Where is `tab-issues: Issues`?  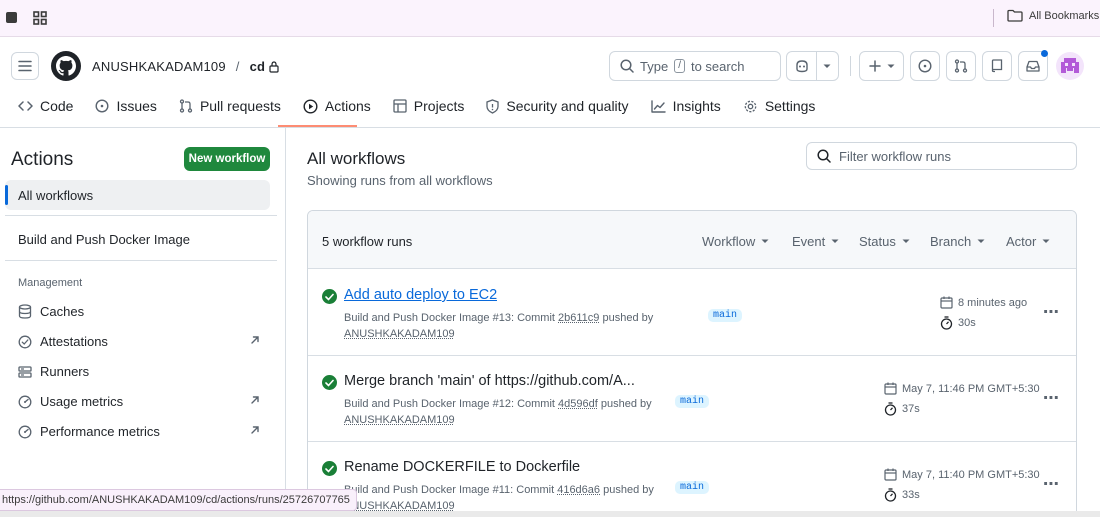
tab-issues: Issues is located at coordinates (125, 106).